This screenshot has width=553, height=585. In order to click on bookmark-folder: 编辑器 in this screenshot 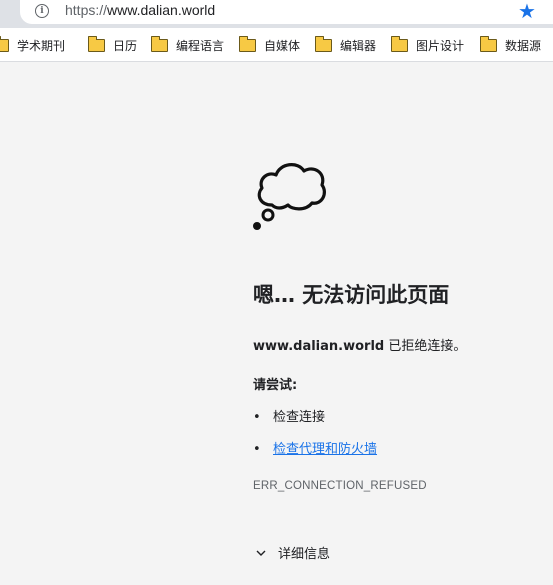, I will do `click(346, 44)`.